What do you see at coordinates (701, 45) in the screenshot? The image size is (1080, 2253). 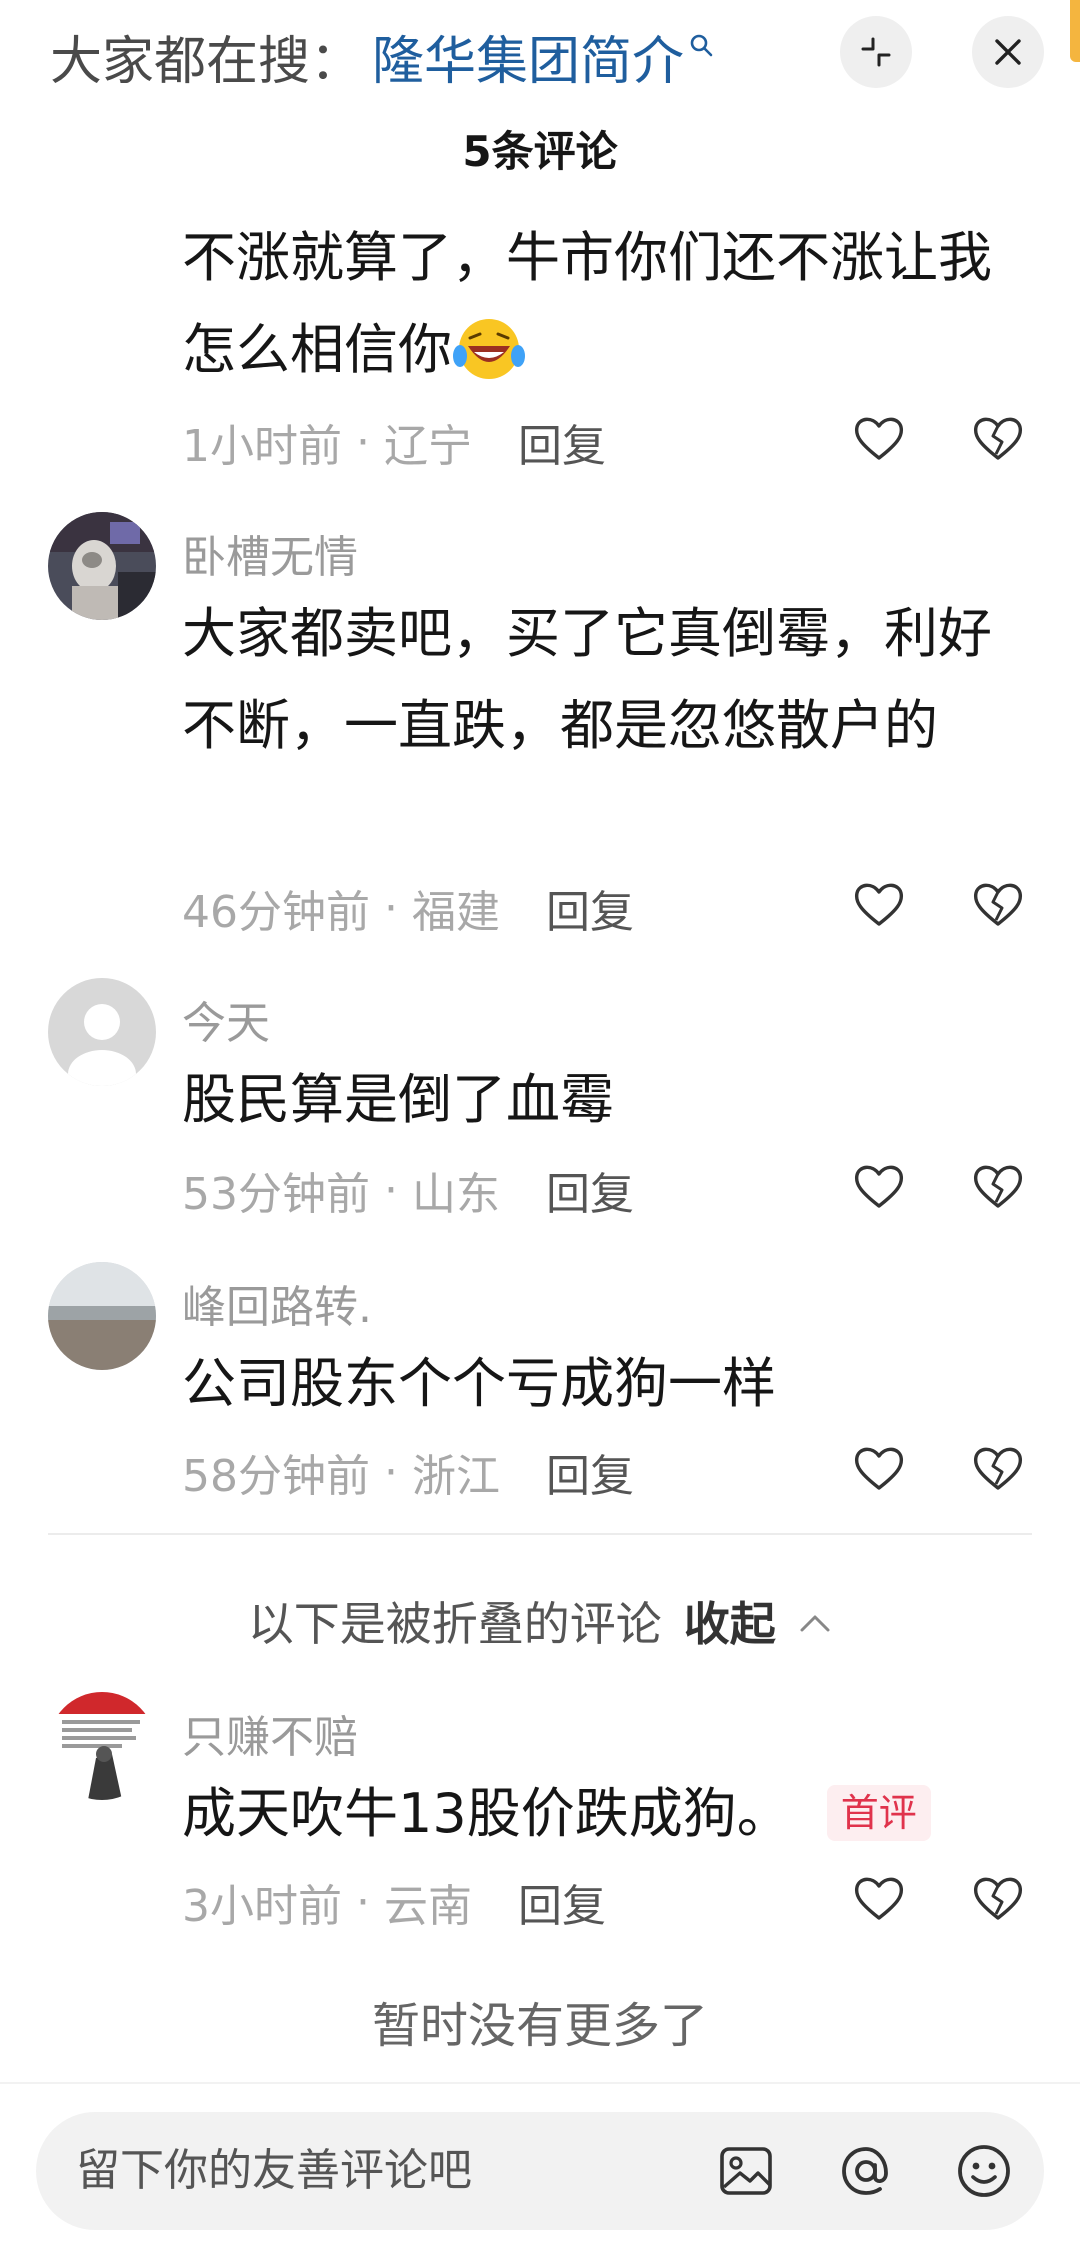 I see `search-icon` at bounding box center [701, 45].